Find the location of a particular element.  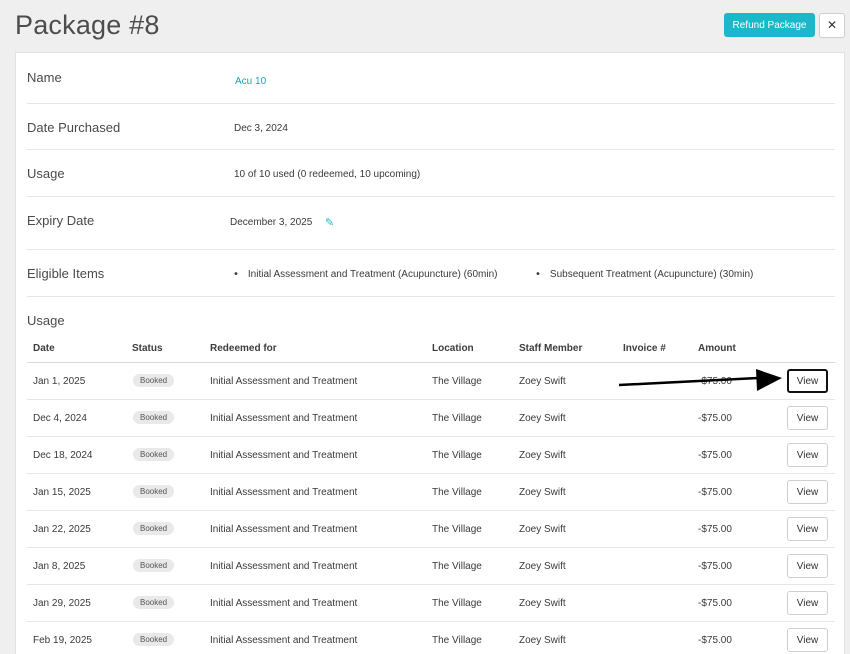

cell-date: Jan 22, 2025 is located at coordinates (62, 529).